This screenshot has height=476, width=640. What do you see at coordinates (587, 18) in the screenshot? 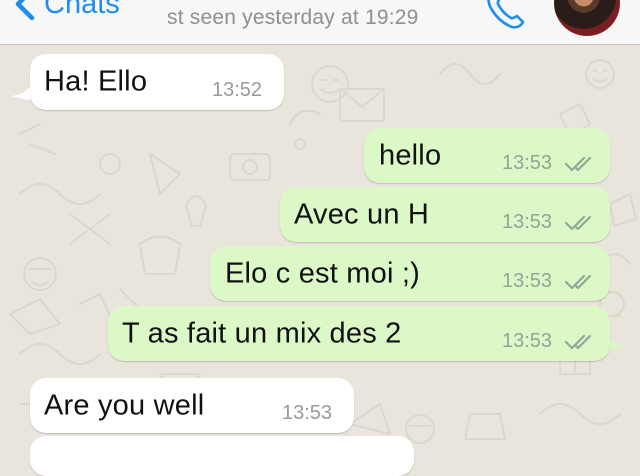
I see `contact-avatar` at bounding box center [587, 18].